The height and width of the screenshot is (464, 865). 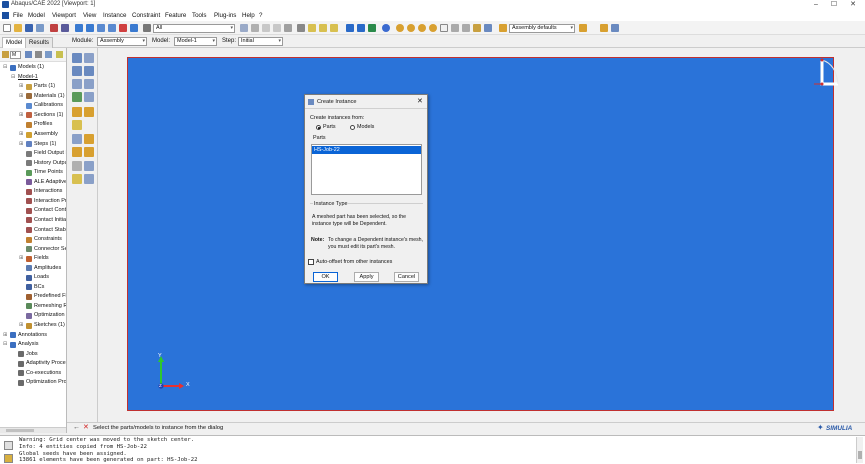 What do you see at coordinates (194, 28) in the screenshot?
I see `selection-filter-select: All ▾` at bounding box center [194, 28].